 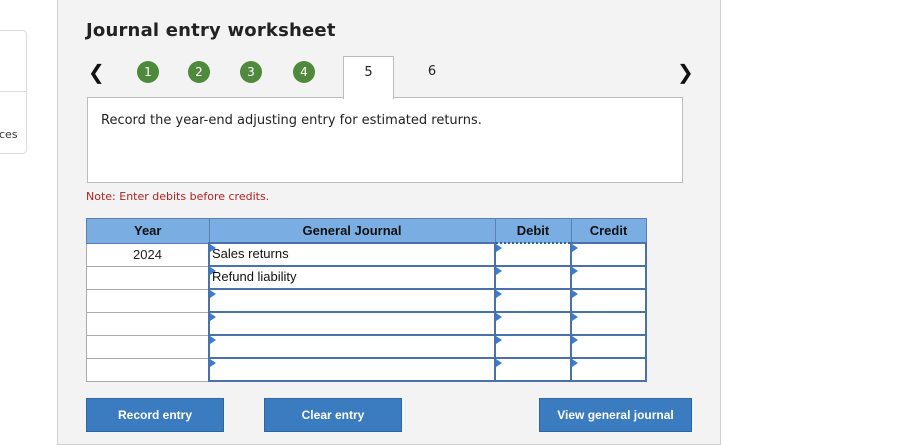 What do you see at coordinates (155, 415) in the screenshot?
I see `record-entry-button: Record entry` at bounding box center [155, 415].